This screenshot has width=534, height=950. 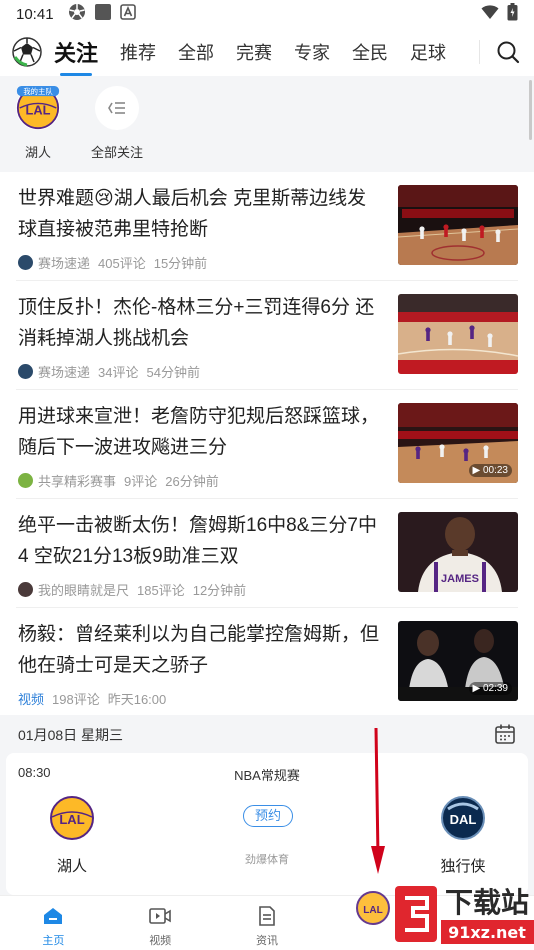 I want to click on news-title: 杨毅：曾经莱利以为自己能掌控詹姆斯，但他在骑士可是天之骄子, so click(x=199, y=650).